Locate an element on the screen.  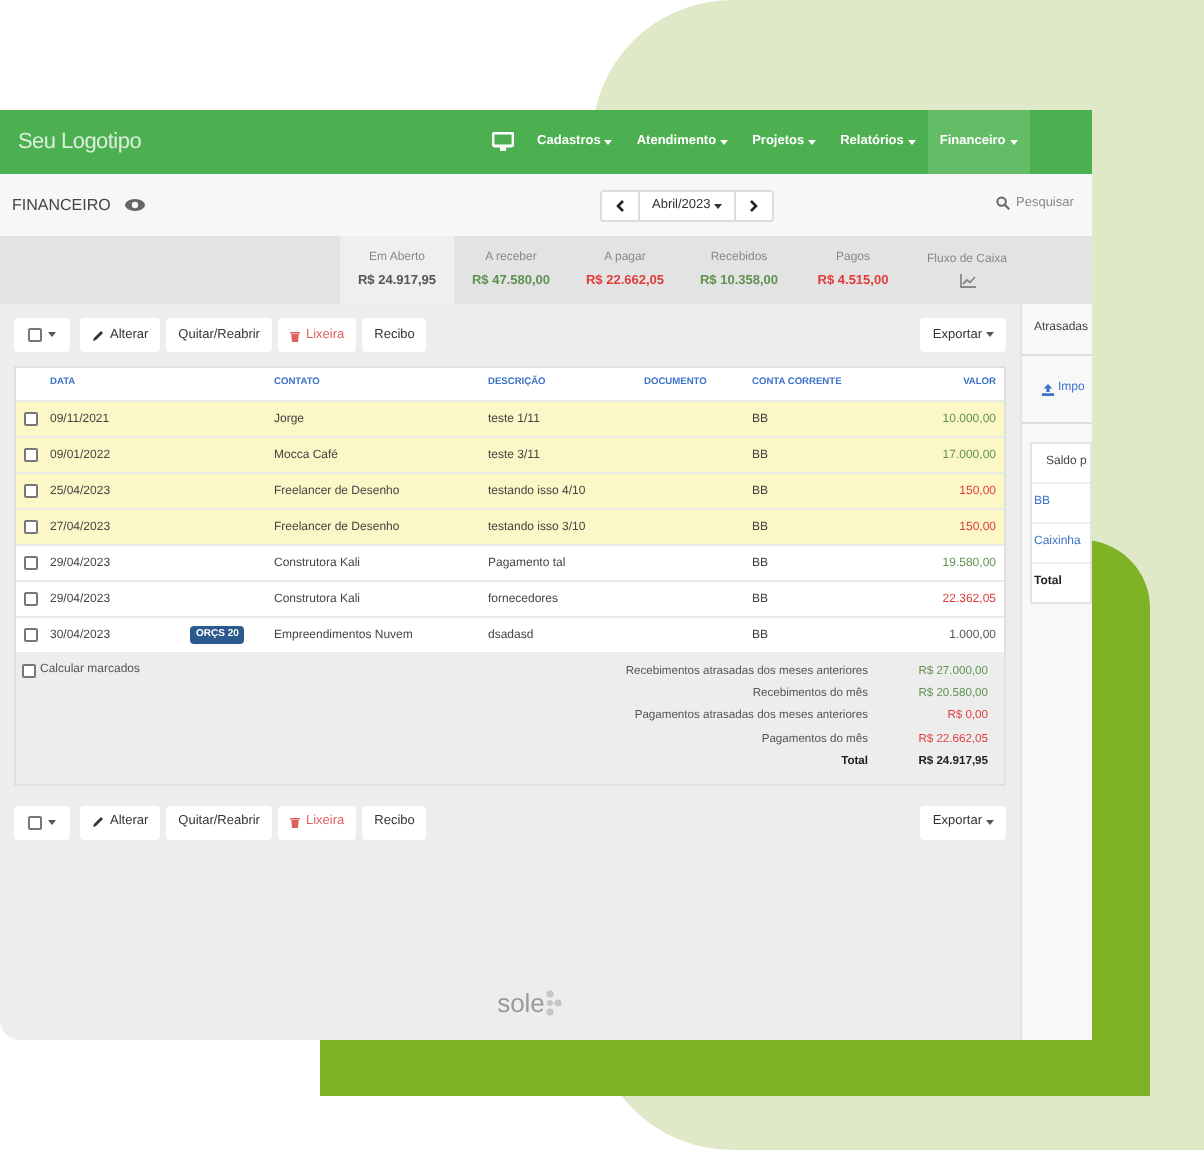
dots-icon is located at coordinates (554, 1003).